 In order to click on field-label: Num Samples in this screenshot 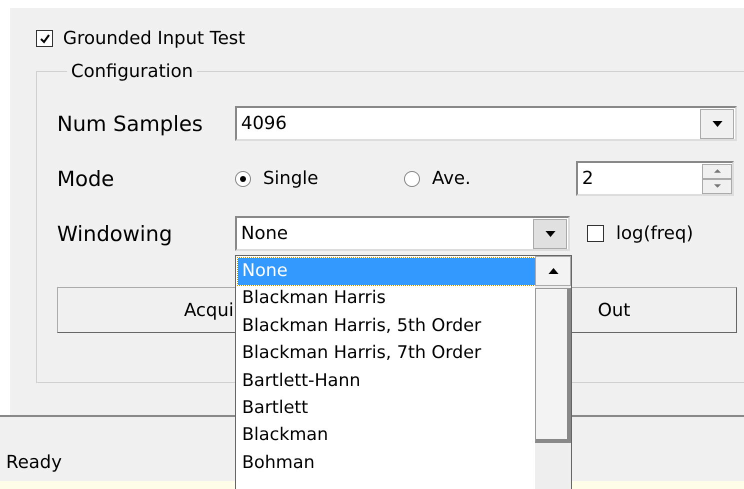, I will do `click(130, 124)`.